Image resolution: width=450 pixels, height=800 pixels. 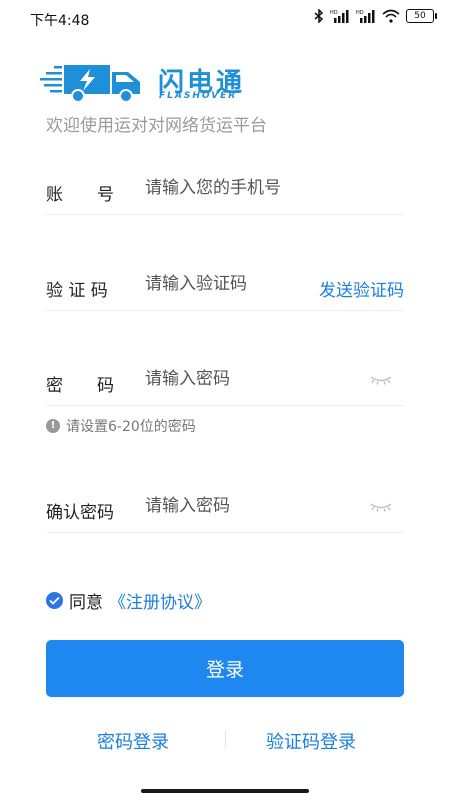 I want to click on status-bar: 下午4:48 HD HD 50, so click(x=225, y=17).